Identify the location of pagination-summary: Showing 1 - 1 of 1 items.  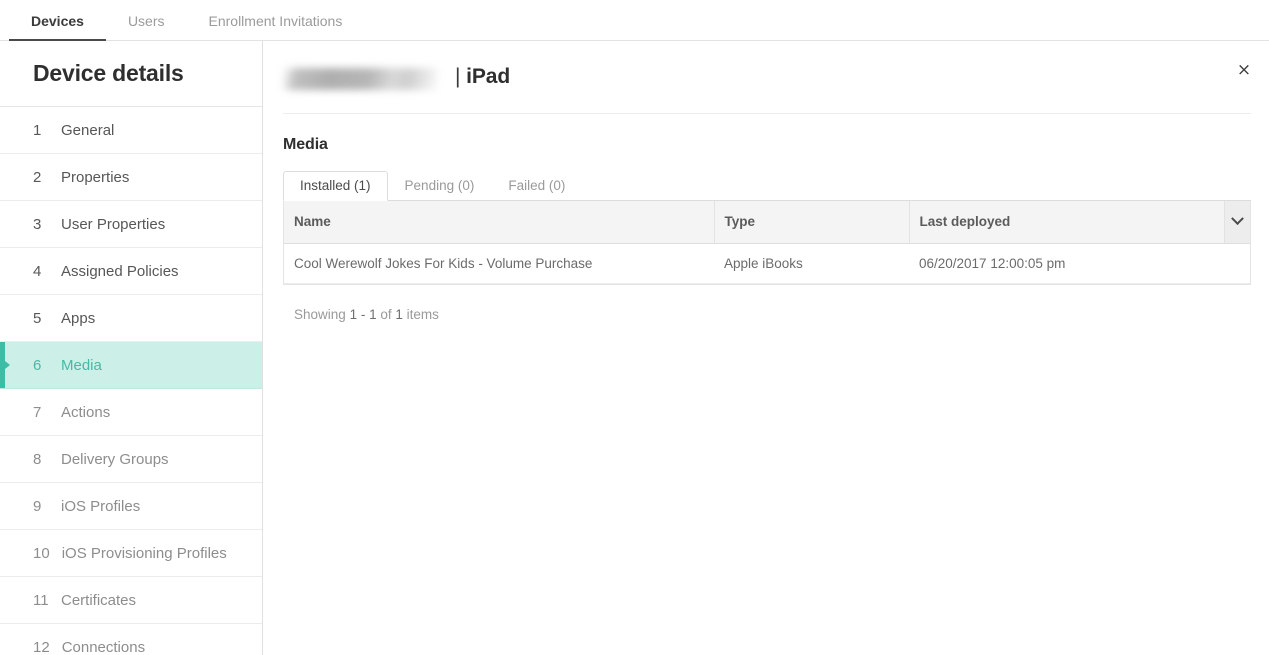
(767, 303).